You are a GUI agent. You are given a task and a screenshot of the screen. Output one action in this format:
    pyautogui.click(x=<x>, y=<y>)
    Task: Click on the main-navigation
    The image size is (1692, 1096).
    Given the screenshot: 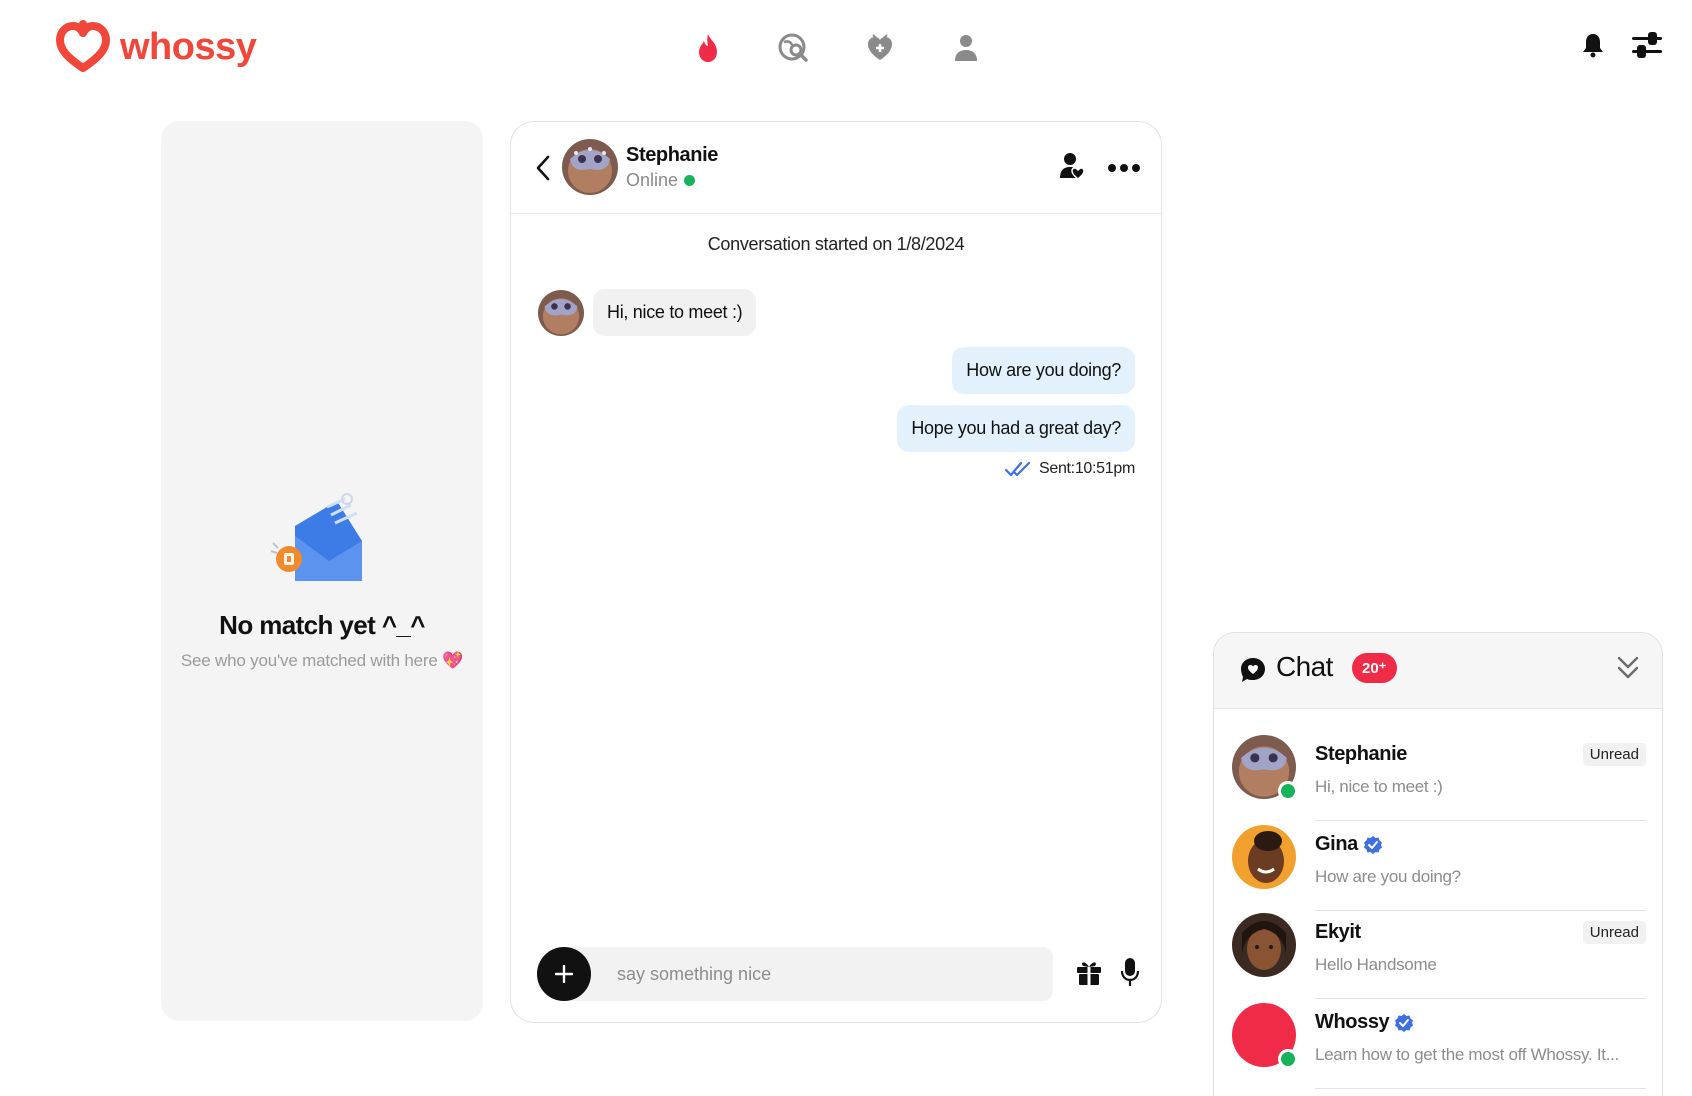 What is the action you would take?
    pyautogui.click(x=837, y=48)
    